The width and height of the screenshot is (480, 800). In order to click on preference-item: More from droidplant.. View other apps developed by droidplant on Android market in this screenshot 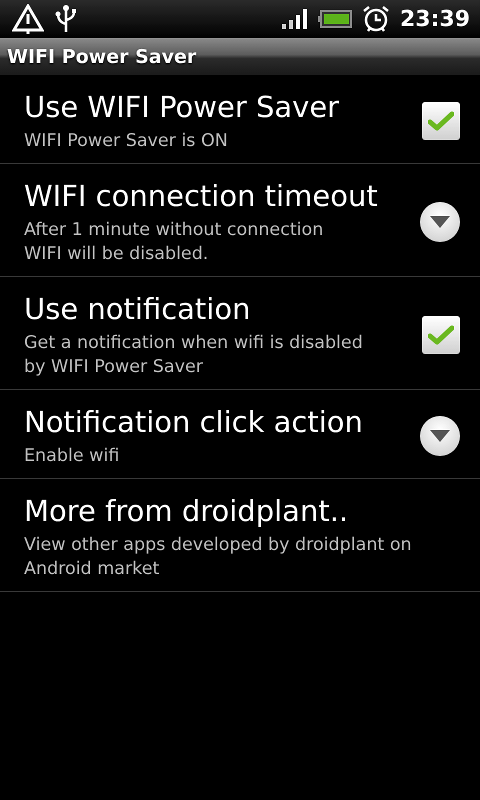, I will do `click(240, 535)`.